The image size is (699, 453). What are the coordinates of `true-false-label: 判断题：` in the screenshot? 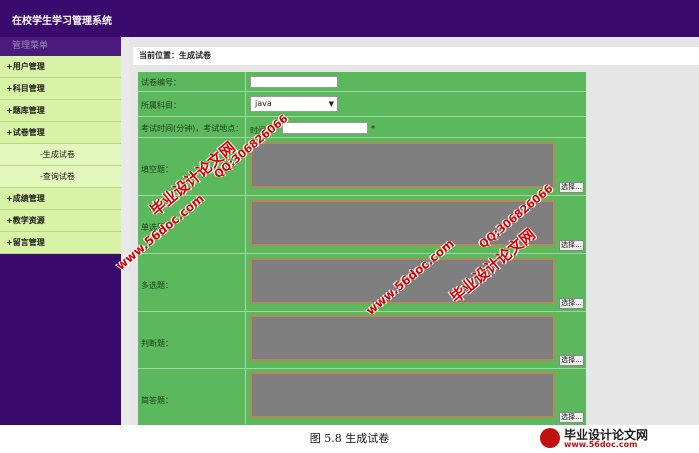 It's located at (157, 343).